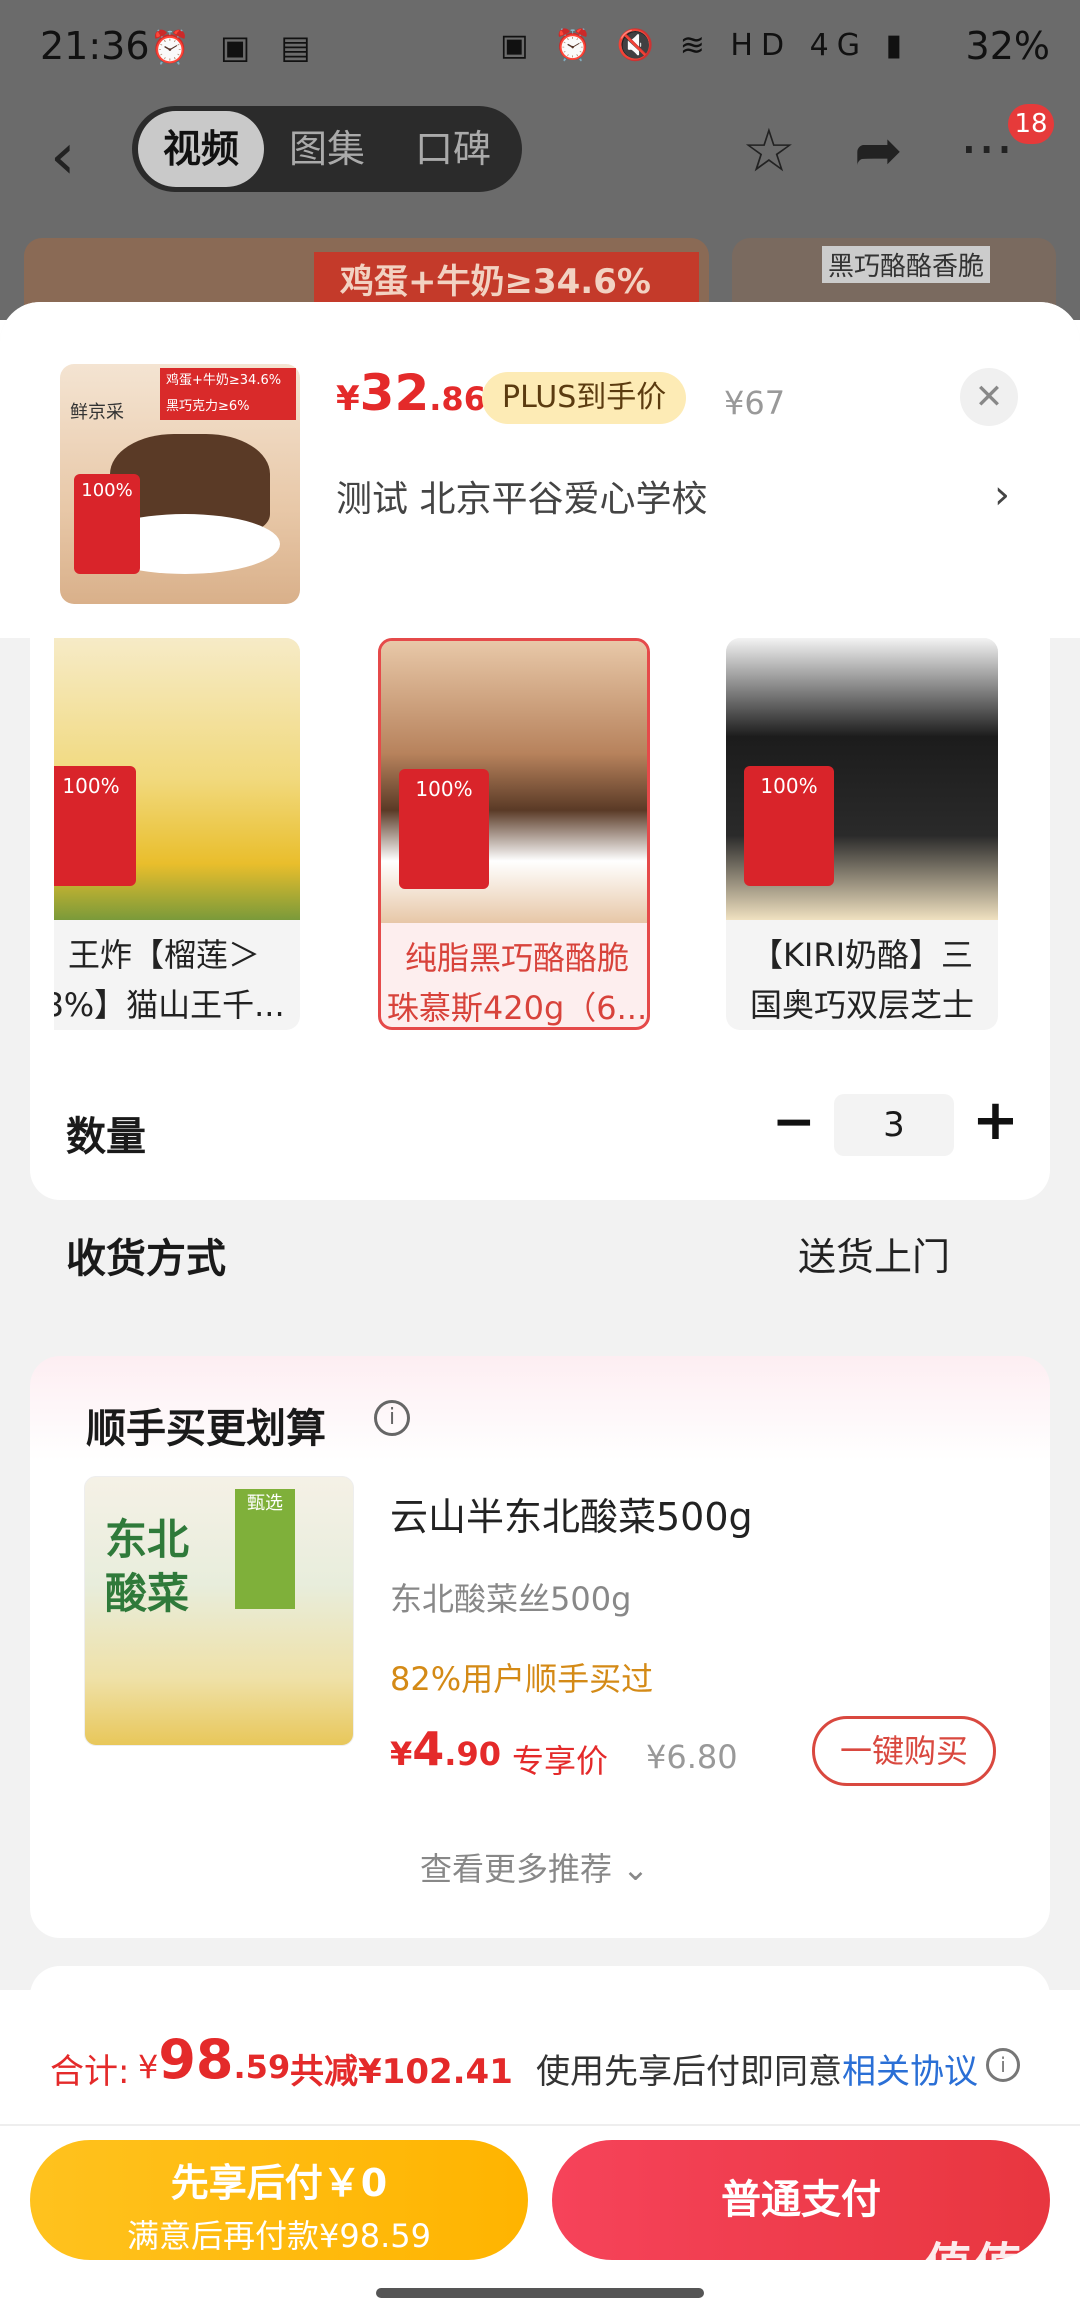 The width and height of the screenshot is (1080, 2316). What do you see at coordinates (146, 1259) in the screenshot?
I see `shipping-label: 收货方式` at bounding box center [146, 1259].